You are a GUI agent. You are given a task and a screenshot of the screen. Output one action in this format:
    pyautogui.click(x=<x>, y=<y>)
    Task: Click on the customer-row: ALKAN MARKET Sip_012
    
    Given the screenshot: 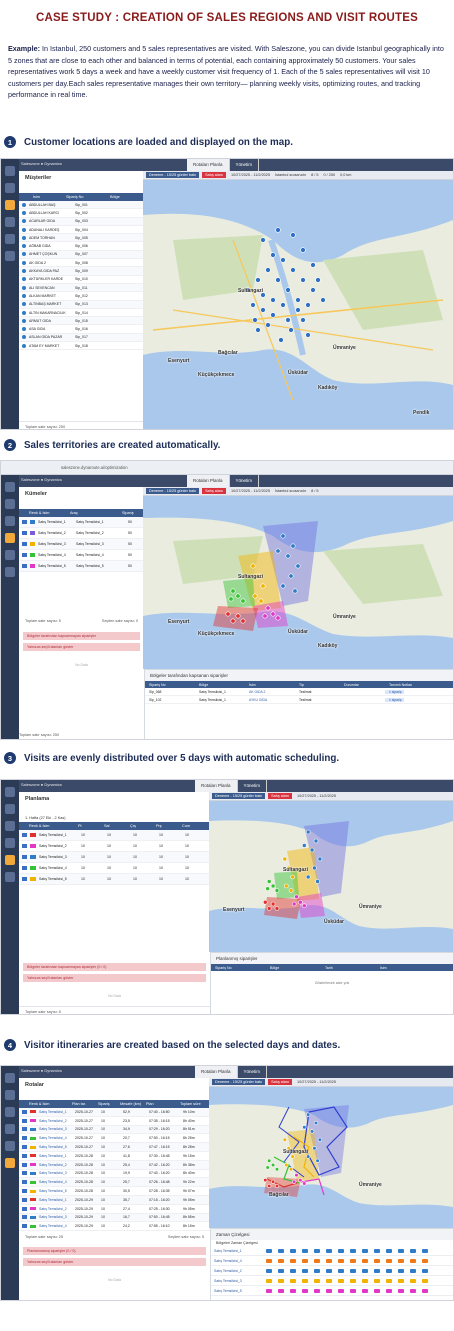 What is the action you would take?
    pyautogui.click(x=81, y=296)
    